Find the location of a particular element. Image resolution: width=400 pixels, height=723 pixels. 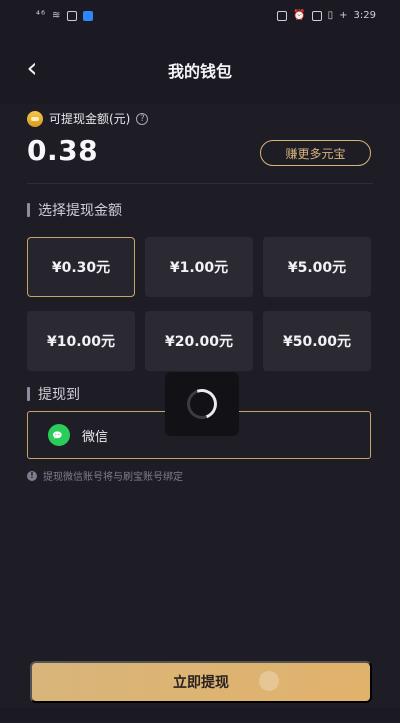

wechat-icon-glyph is located at coordinates (57, 435).